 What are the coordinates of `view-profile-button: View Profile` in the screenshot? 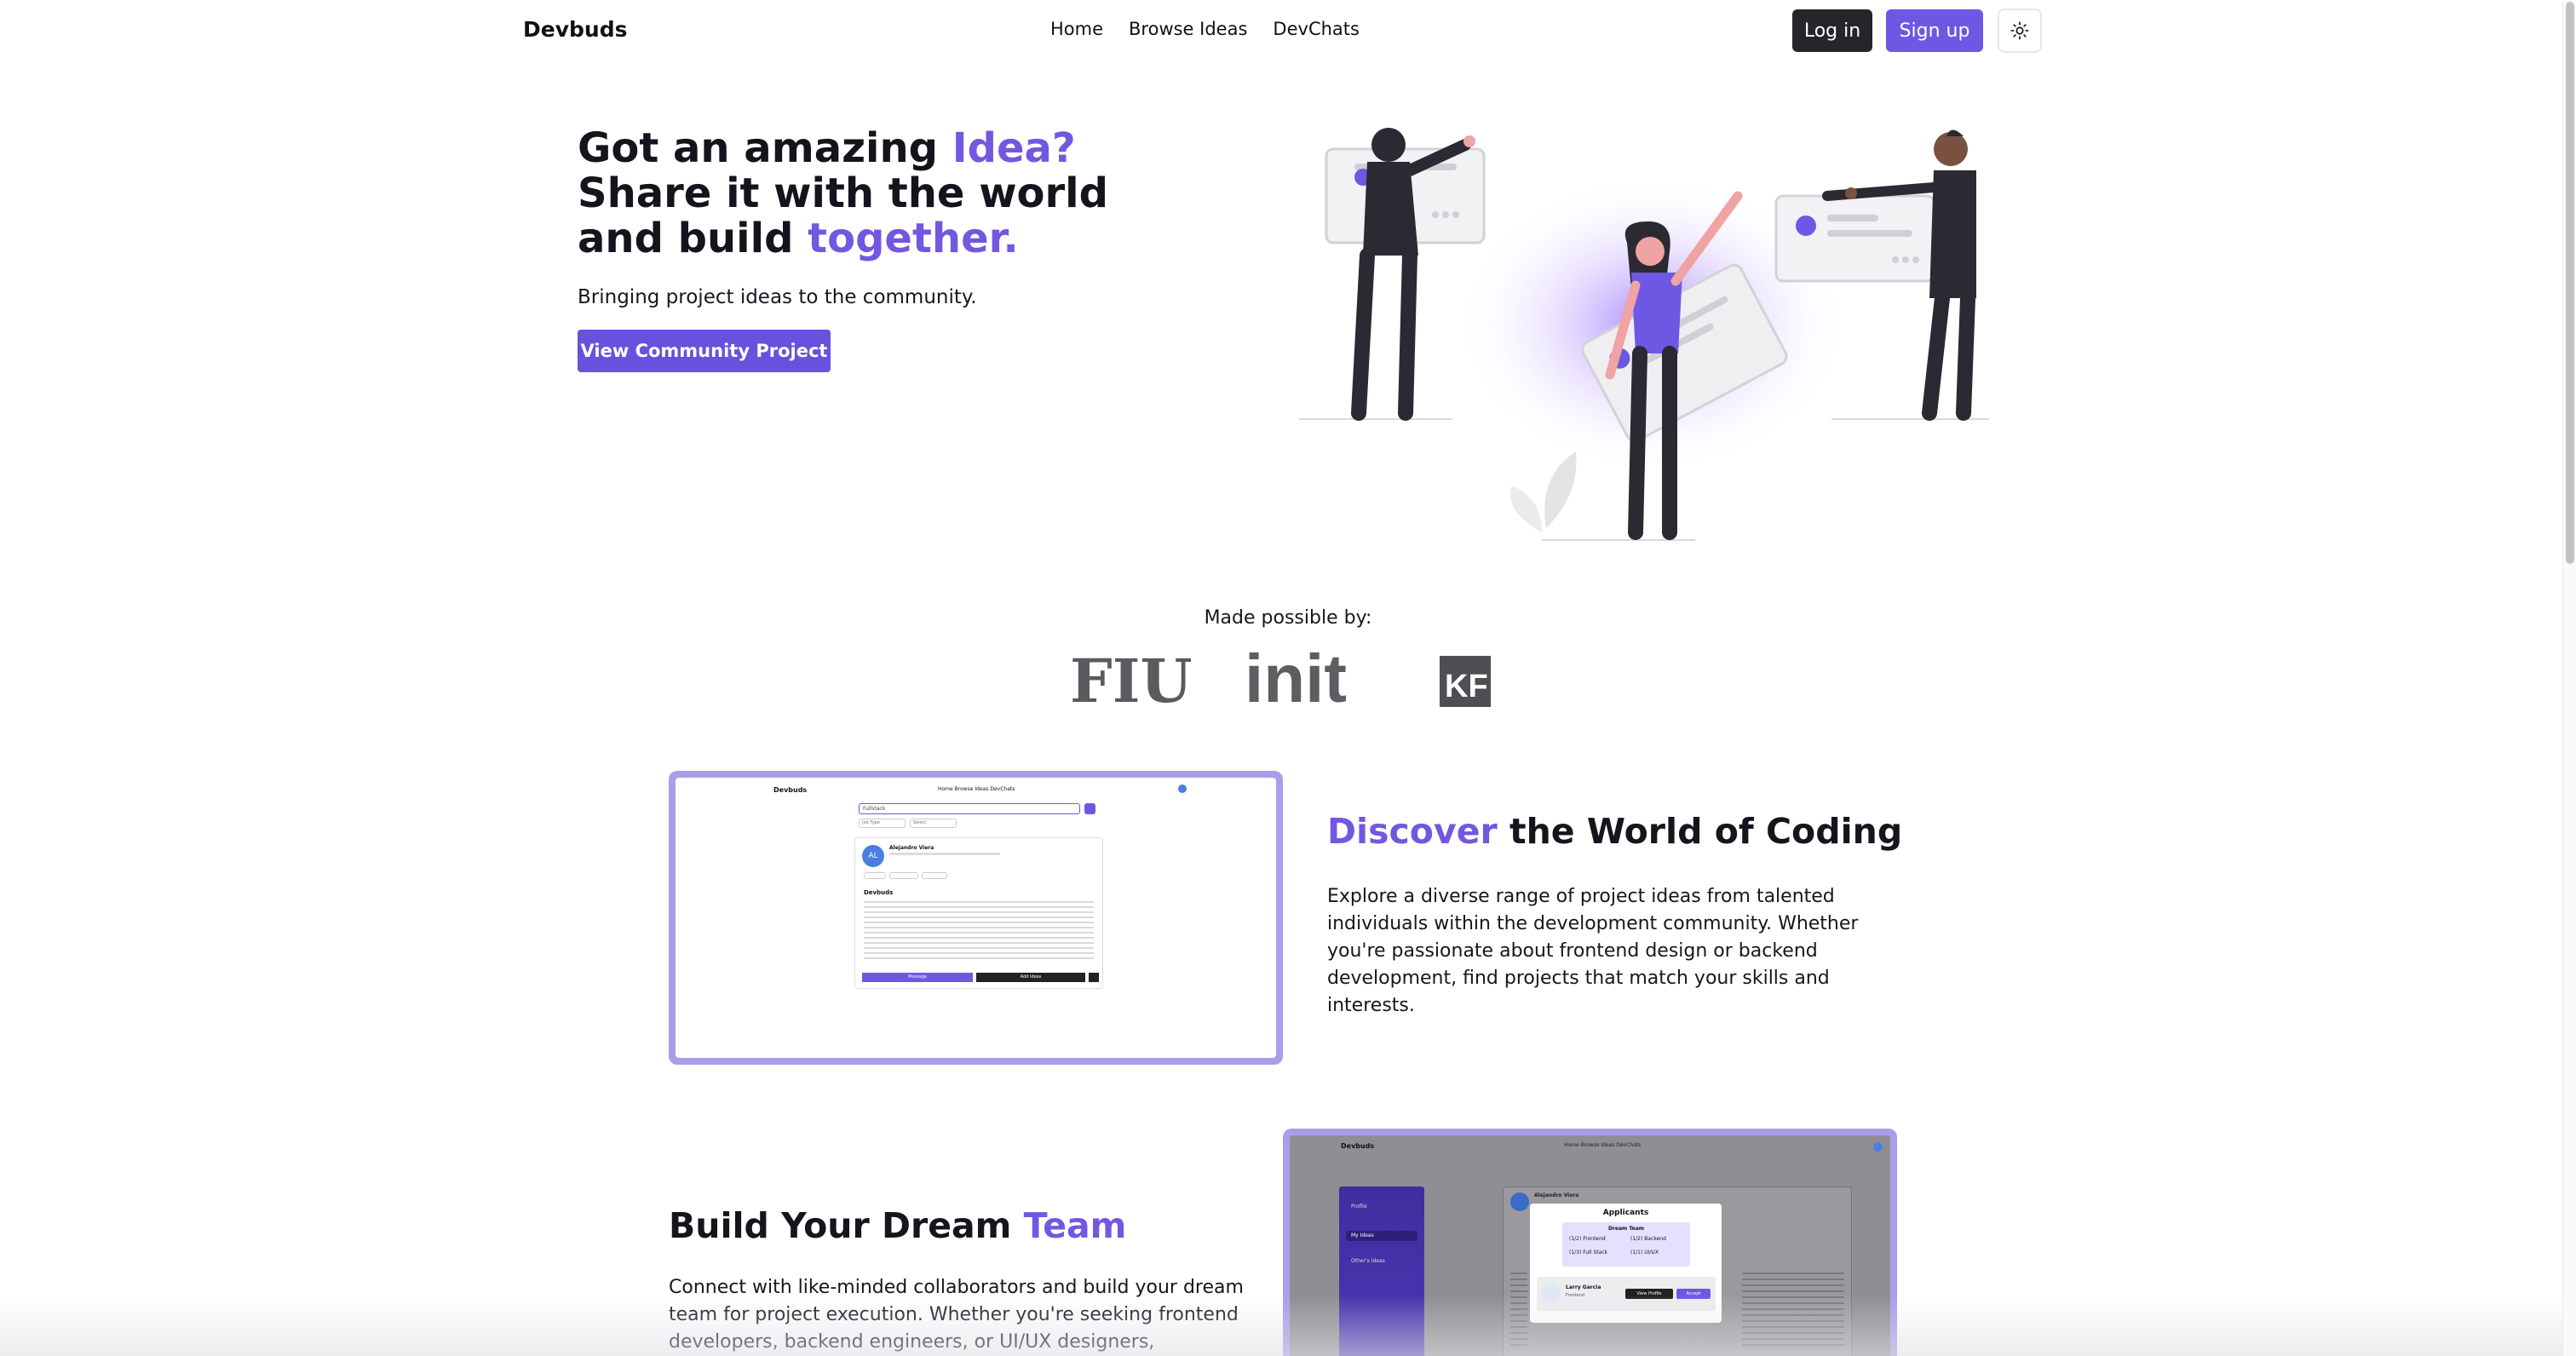 It's located at (1649, 1294).